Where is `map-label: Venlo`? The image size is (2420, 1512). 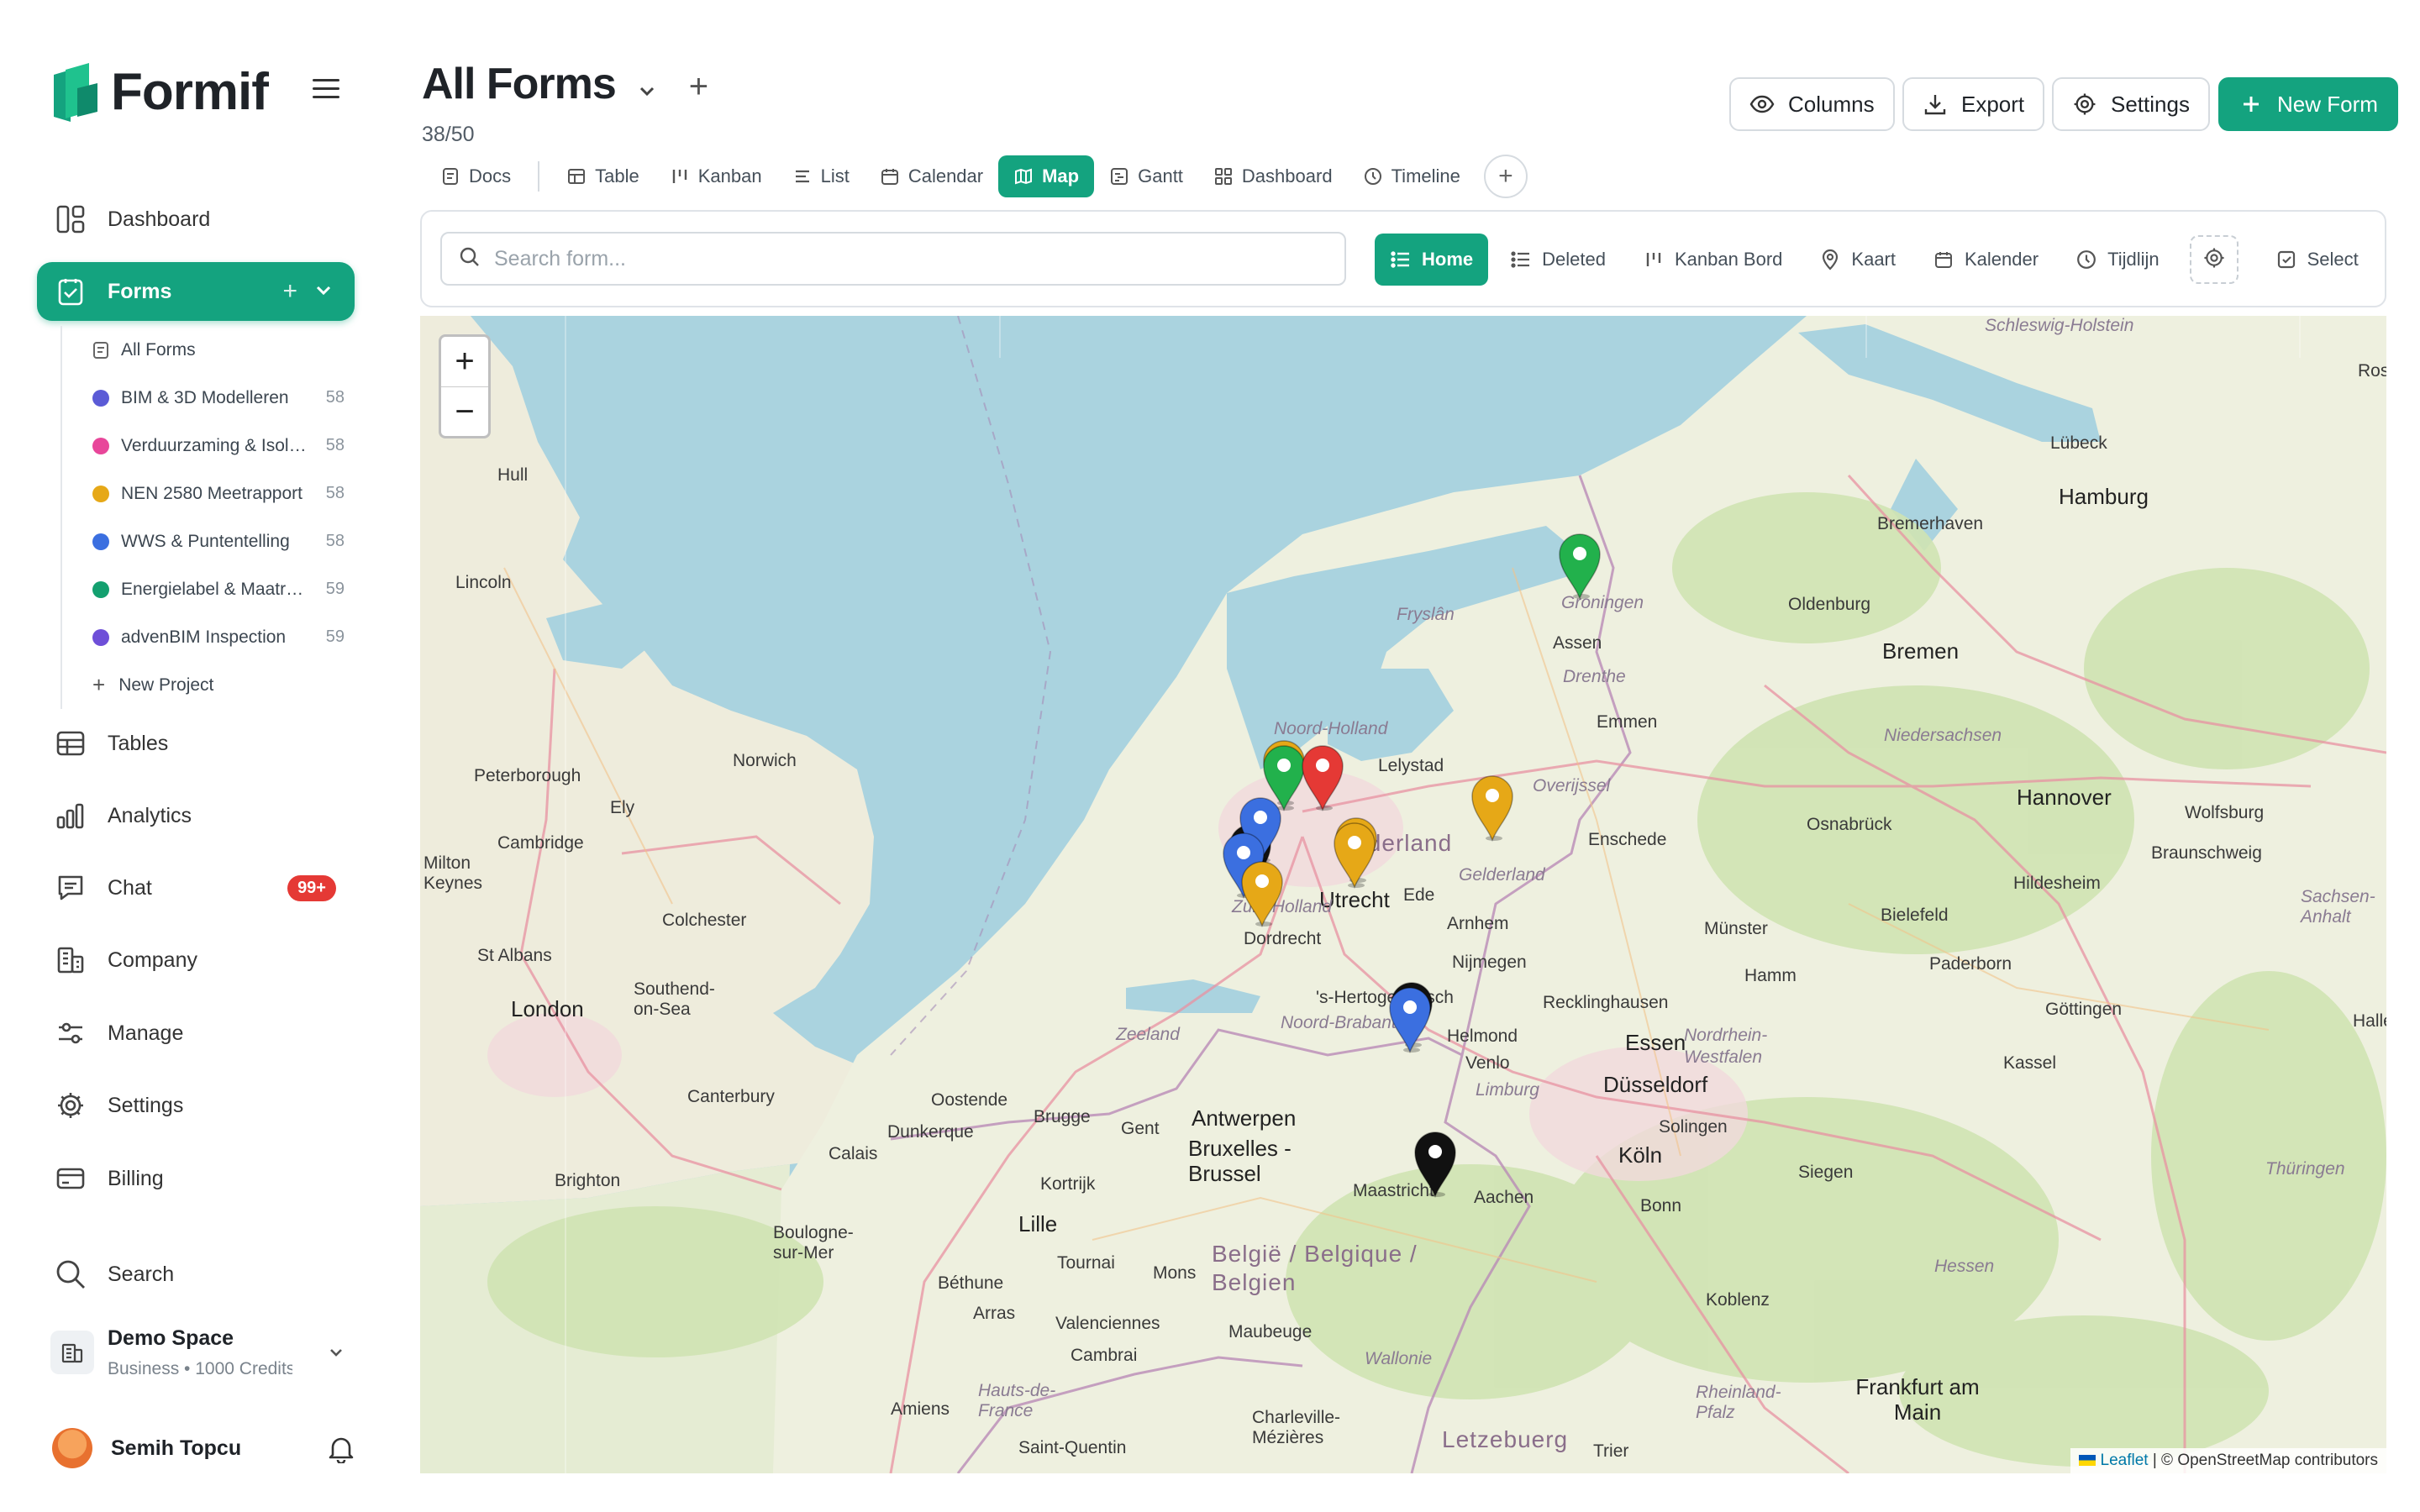
map-label: Venlo is located at coordinates (1487, 1063).